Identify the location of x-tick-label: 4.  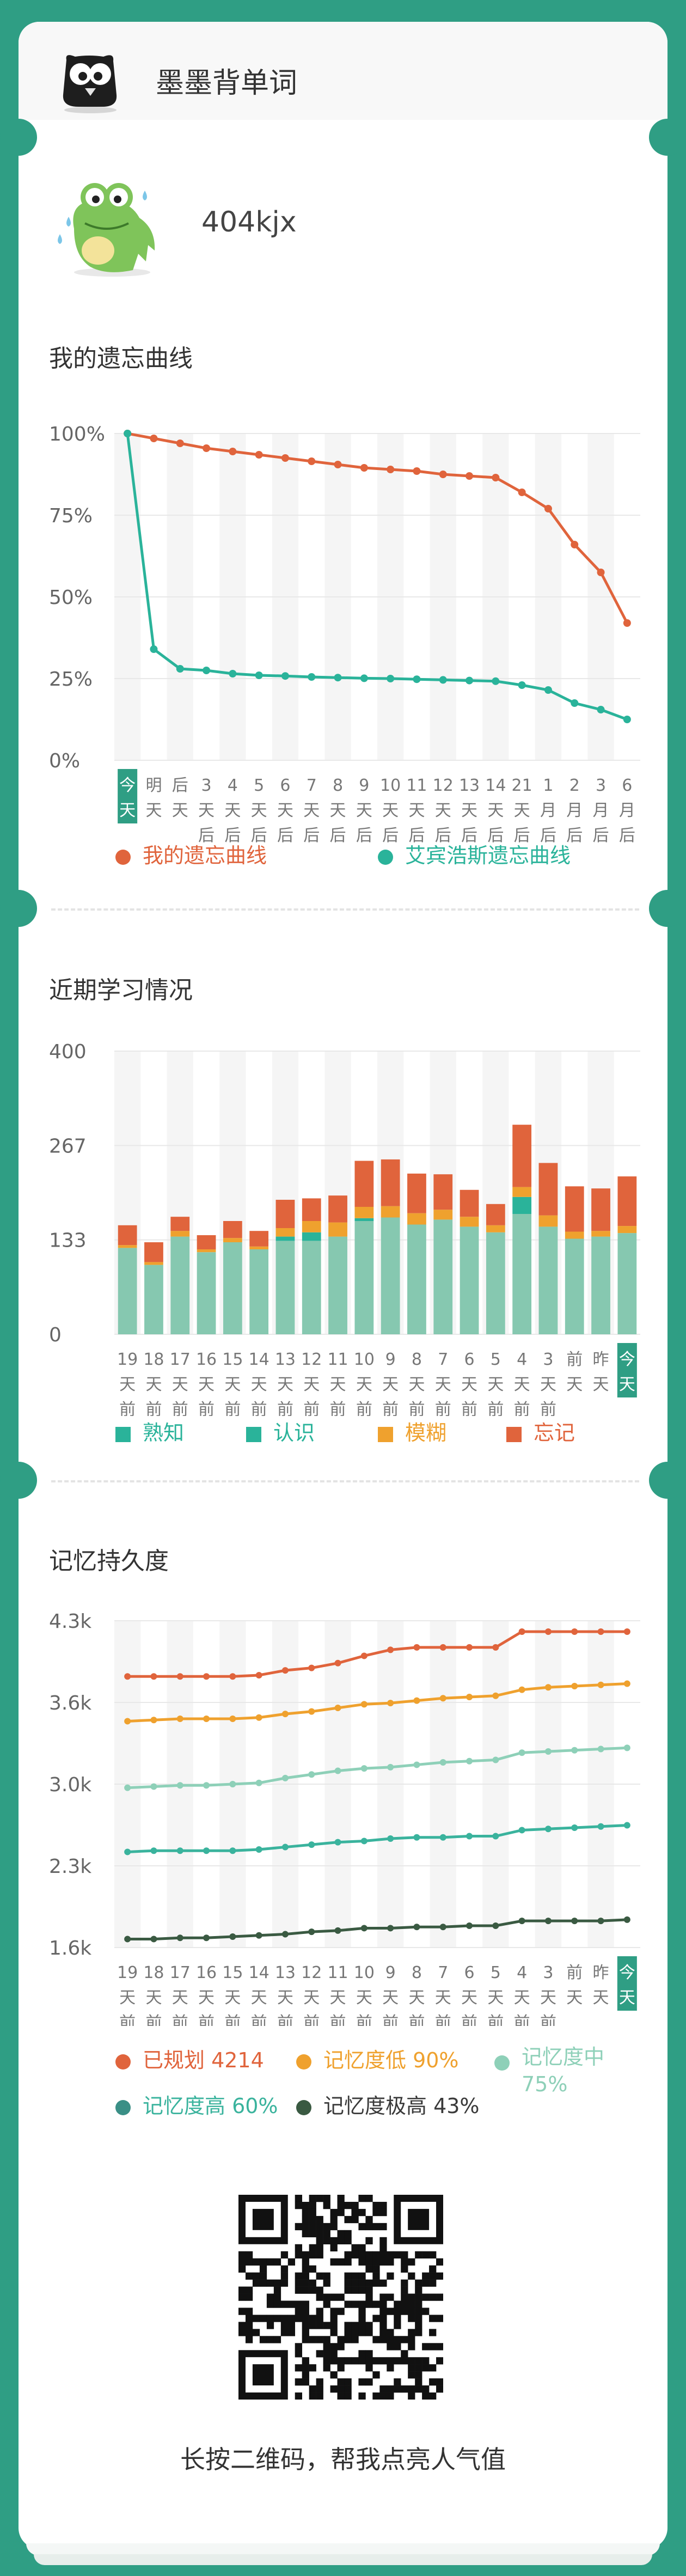
(233, 785).